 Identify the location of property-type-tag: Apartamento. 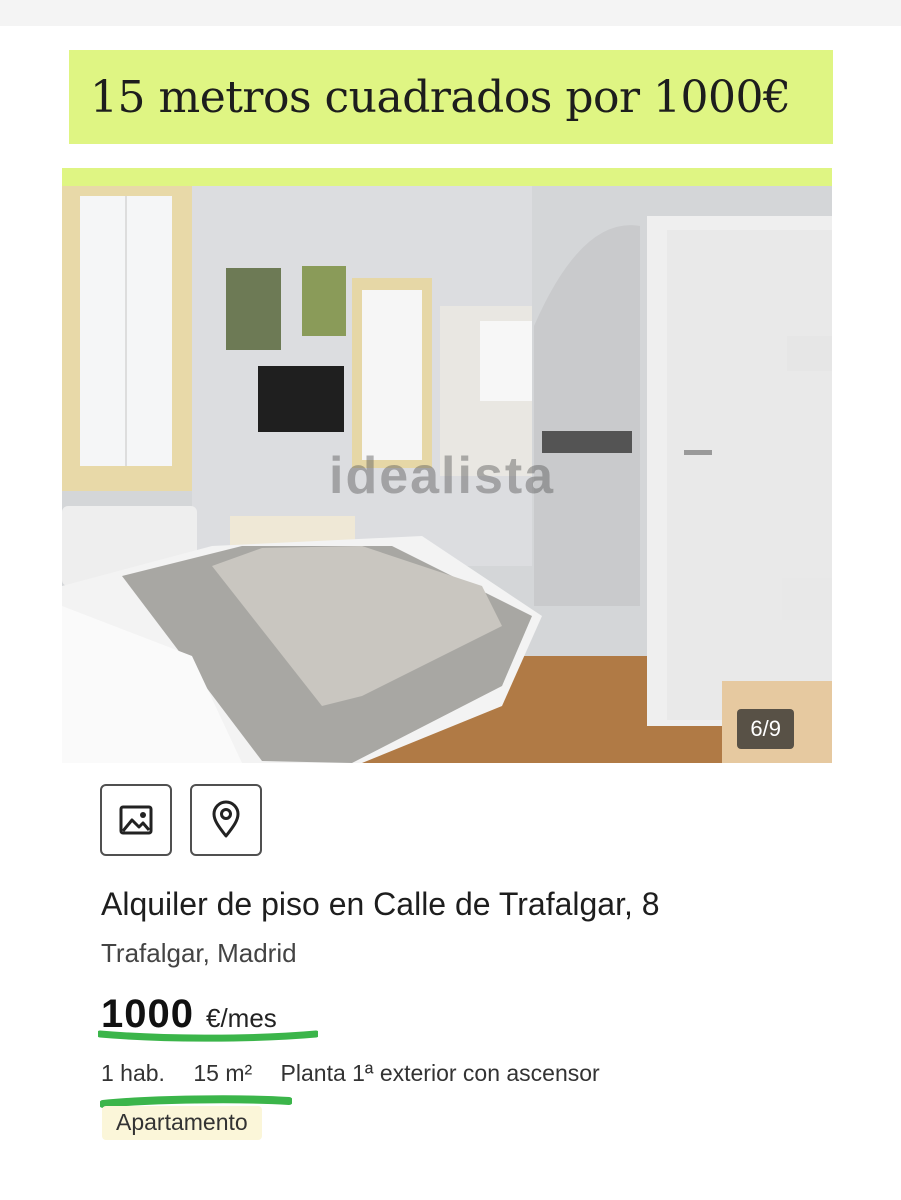
(182, 1123).